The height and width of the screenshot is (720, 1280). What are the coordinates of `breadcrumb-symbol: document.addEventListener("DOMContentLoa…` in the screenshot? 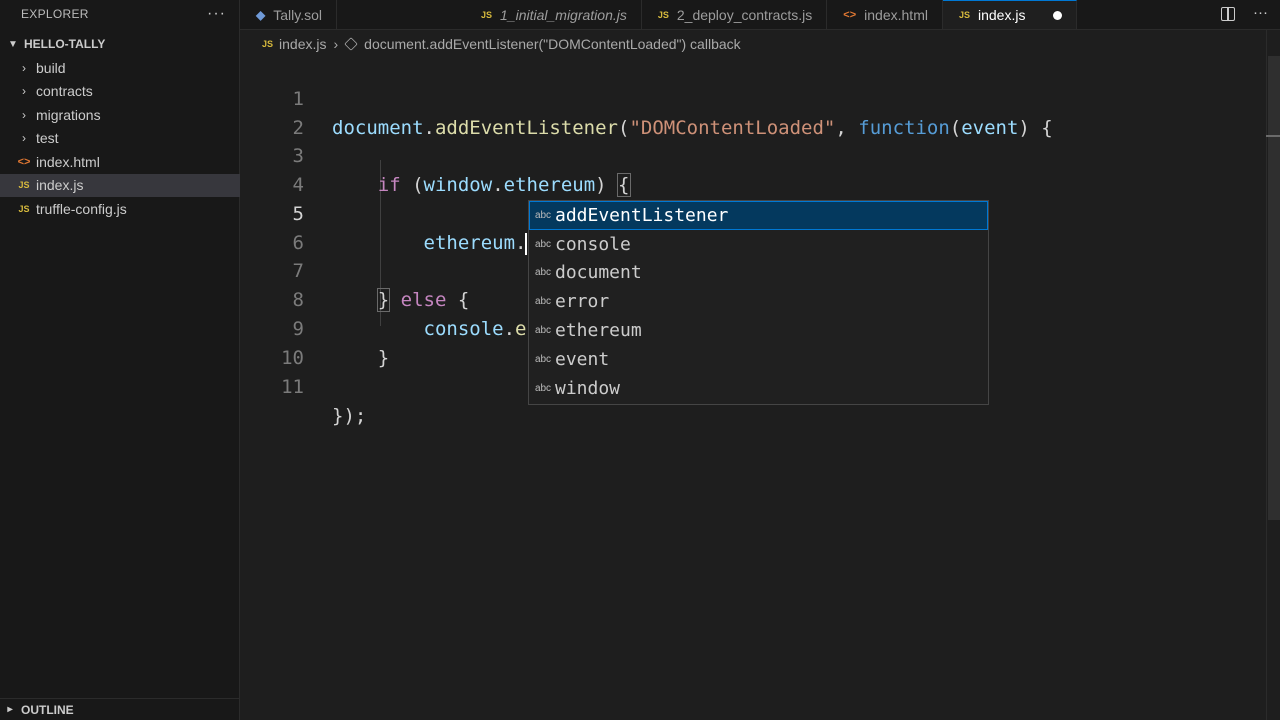 It's located at (552, 44).